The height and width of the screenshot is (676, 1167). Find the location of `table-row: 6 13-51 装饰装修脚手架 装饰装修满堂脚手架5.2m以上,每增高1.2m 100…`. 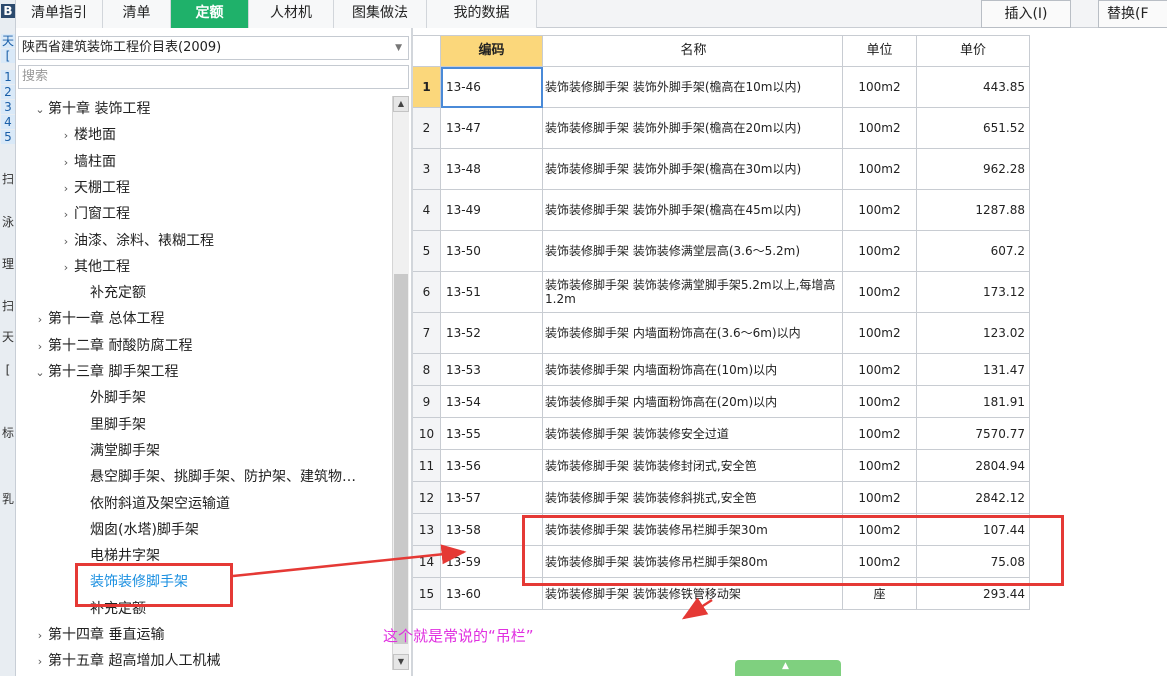

table-row: 6 13-51 装饰装修脚手架 装饰装修满堂脚手架5.2m以上,每增高1.2m 100… is located at coordinates (721, 292).